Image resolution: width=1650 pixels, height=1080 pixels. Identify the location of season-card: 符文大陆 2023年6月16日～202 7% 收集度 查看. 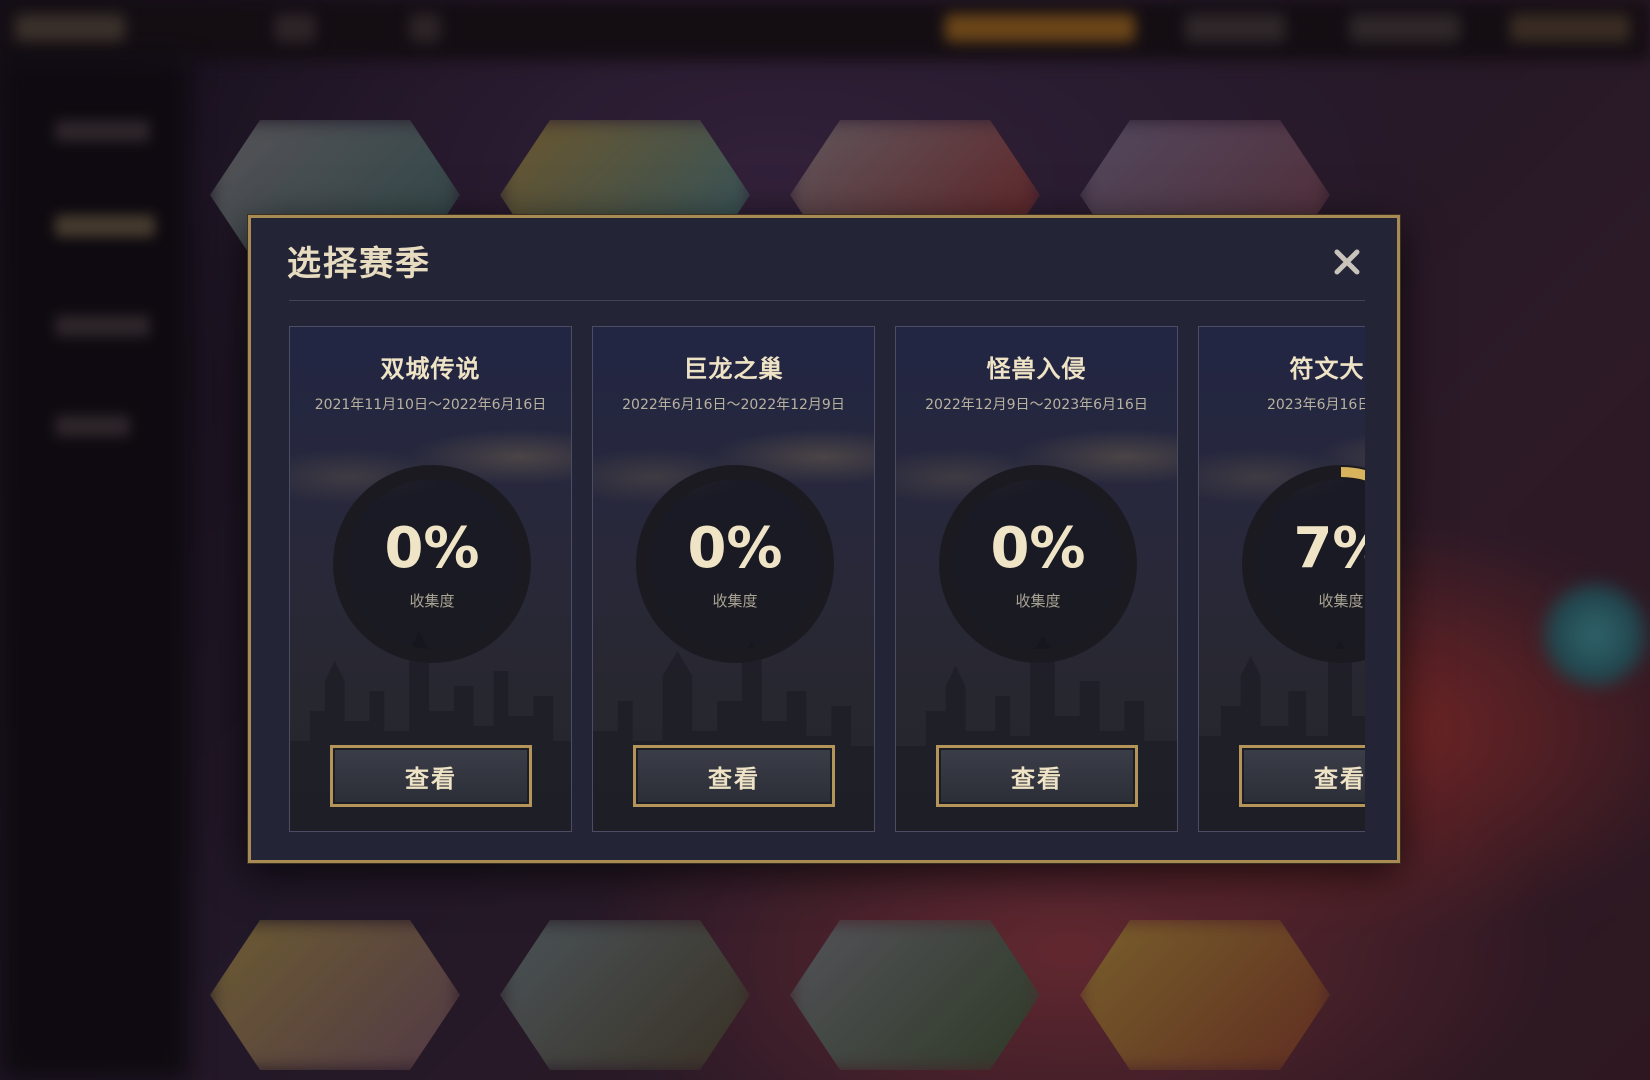
(1281, 579).